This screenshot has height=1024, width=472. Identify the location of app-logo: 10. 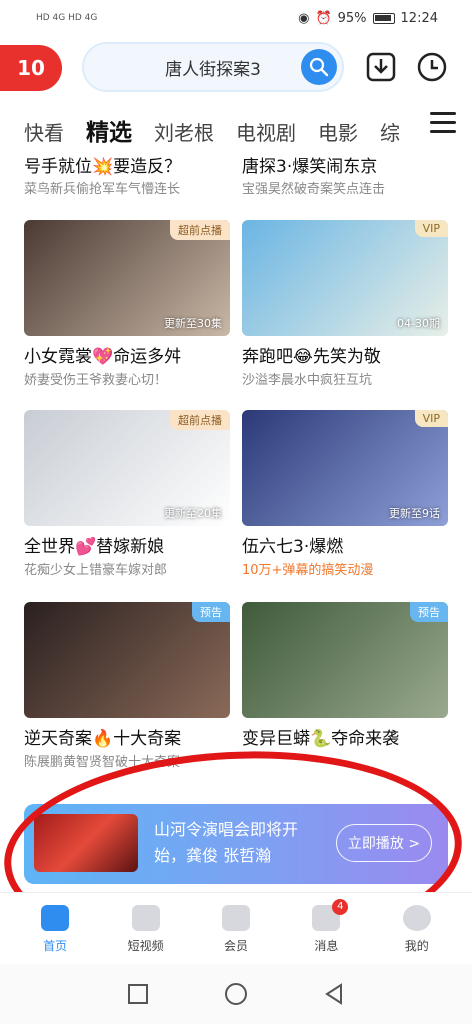
(31, 68).